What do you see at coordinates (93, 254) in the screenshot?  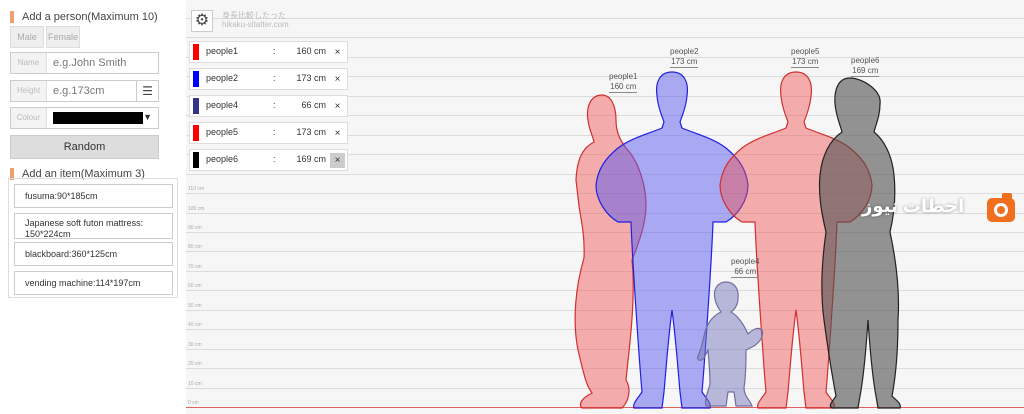 I see `item-blackboard: blackboard:360*125cm` at bounding box center [93, 254].